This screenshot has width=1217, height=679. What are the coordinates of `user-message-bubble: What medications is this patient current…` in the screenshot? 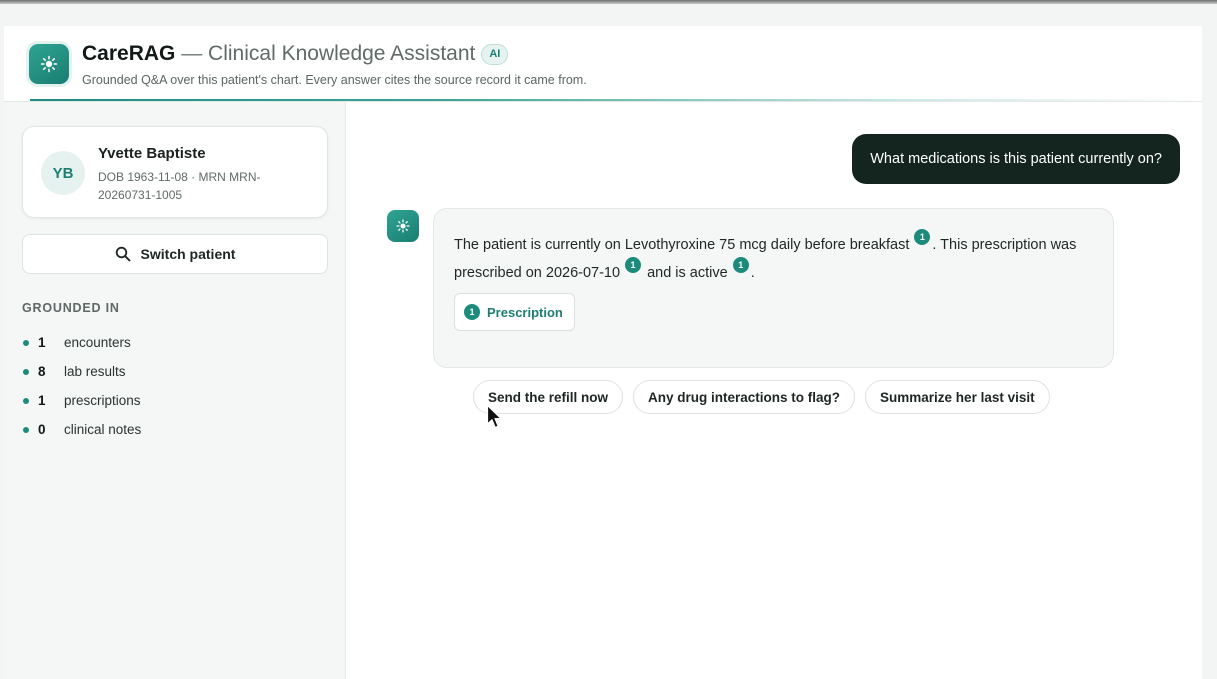 It's located at (1016, 159).